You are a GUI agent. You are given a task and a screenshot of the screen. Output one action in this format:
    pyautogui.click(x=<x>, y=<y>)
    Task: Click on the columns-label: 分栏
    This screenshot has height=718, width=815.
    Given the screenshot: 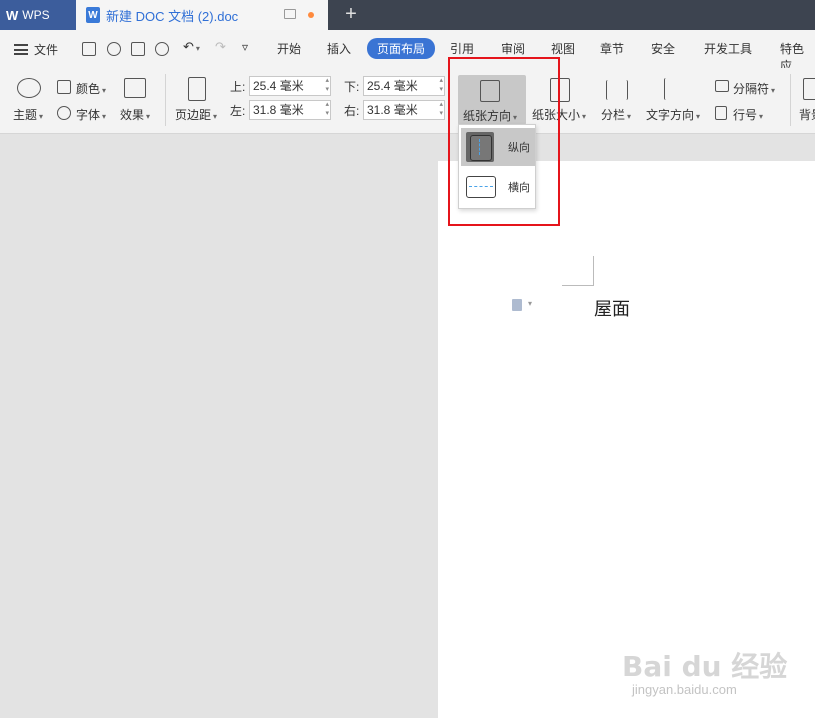 What is the action you would take?
    pyautogui.click(x=613, y=115)
    